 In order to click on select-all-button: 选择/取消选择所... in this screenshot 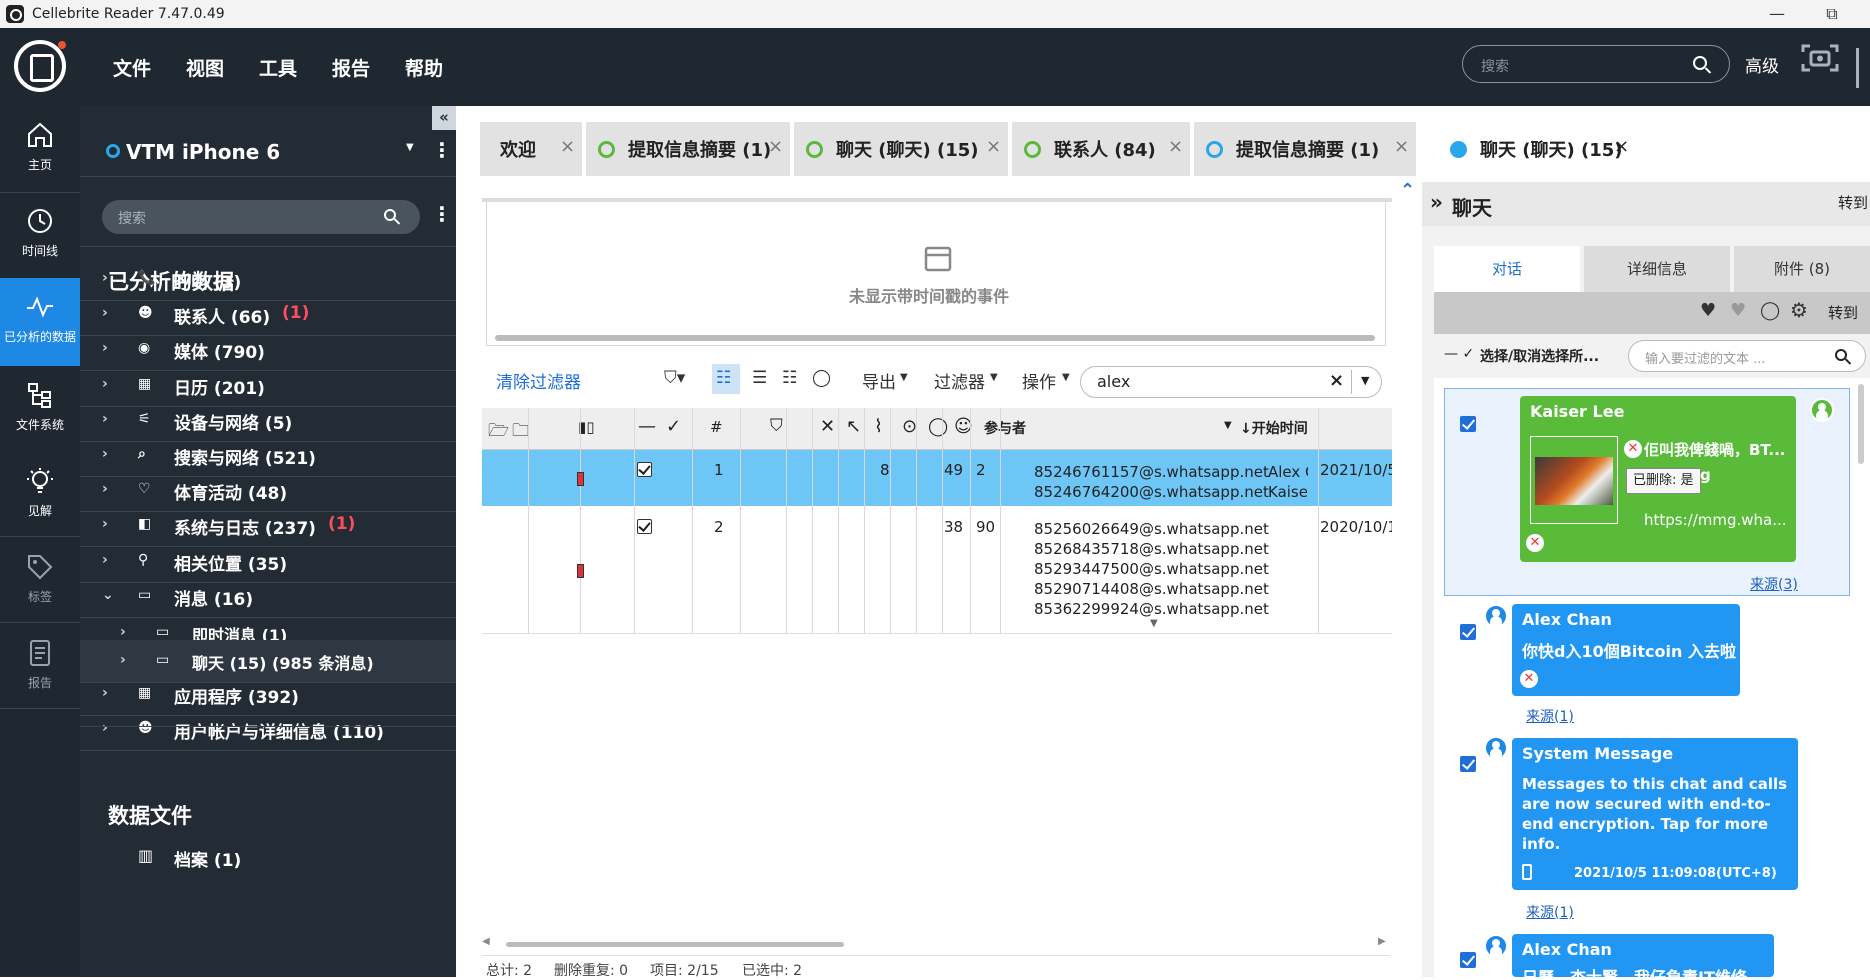, I will do `click(1539, 356)`.